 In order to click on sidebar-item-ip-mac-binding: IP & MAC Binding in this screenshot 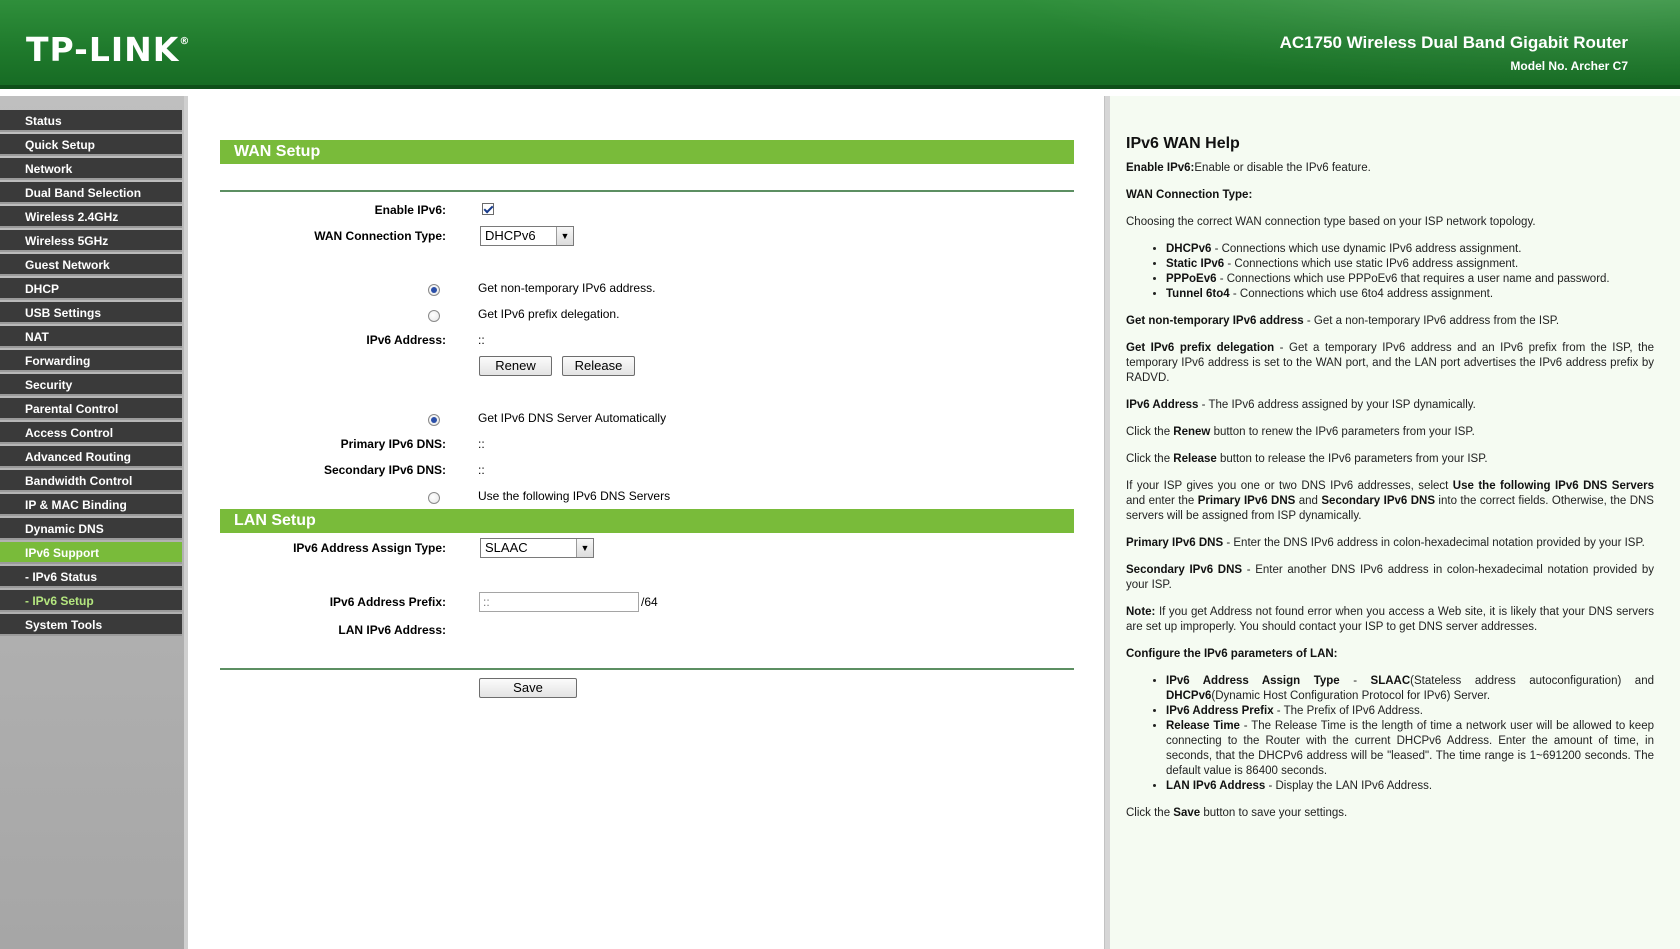, I will do `click(91, 505)`.